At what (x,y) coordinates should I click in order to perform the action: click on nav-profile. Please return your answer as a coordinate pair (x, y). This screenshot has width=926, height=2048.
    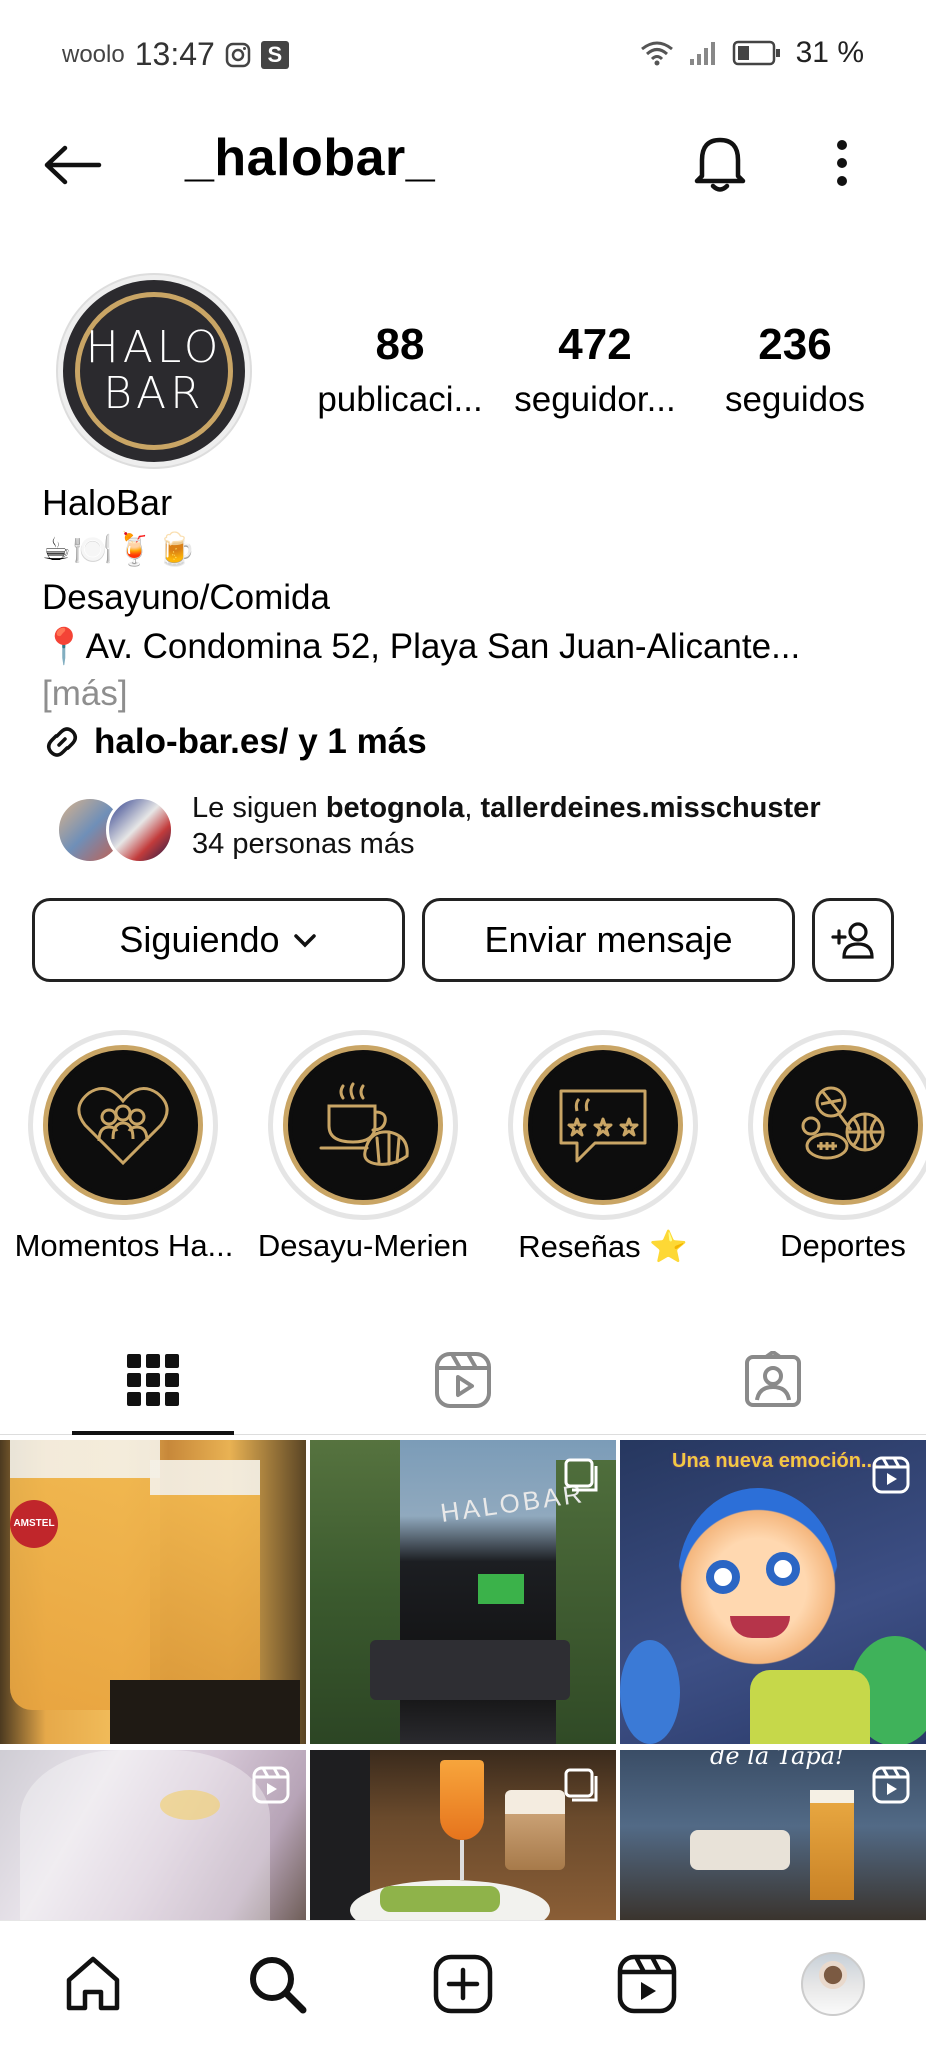
    Looking at the image, I should click on (833, 1984).